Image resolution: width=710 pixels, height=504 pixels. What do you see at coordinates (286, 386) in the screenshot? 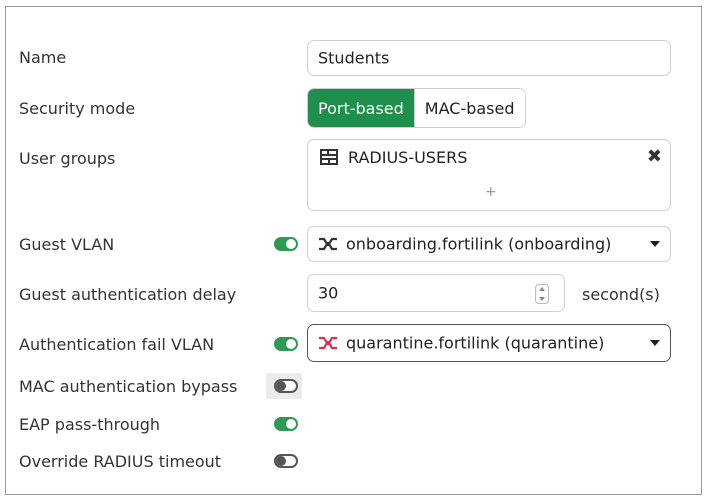
I see `mac-bypass-toggle` at bounding box center [286, 386].